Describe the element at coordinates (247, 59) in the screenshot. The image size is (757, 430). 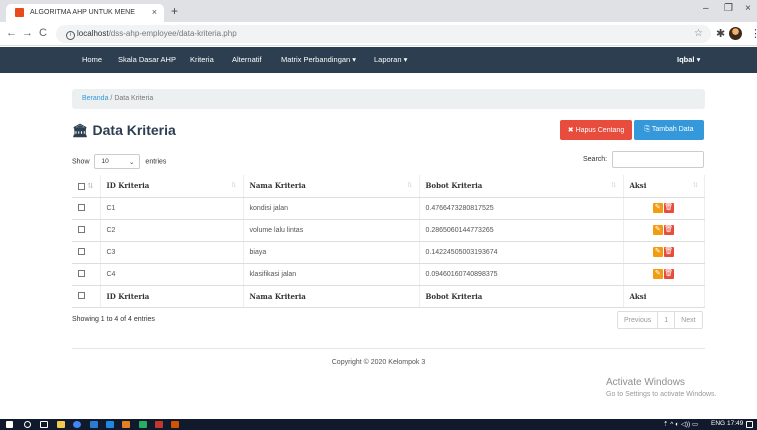
I see `nav-alternatif: Alternatif` at that location.